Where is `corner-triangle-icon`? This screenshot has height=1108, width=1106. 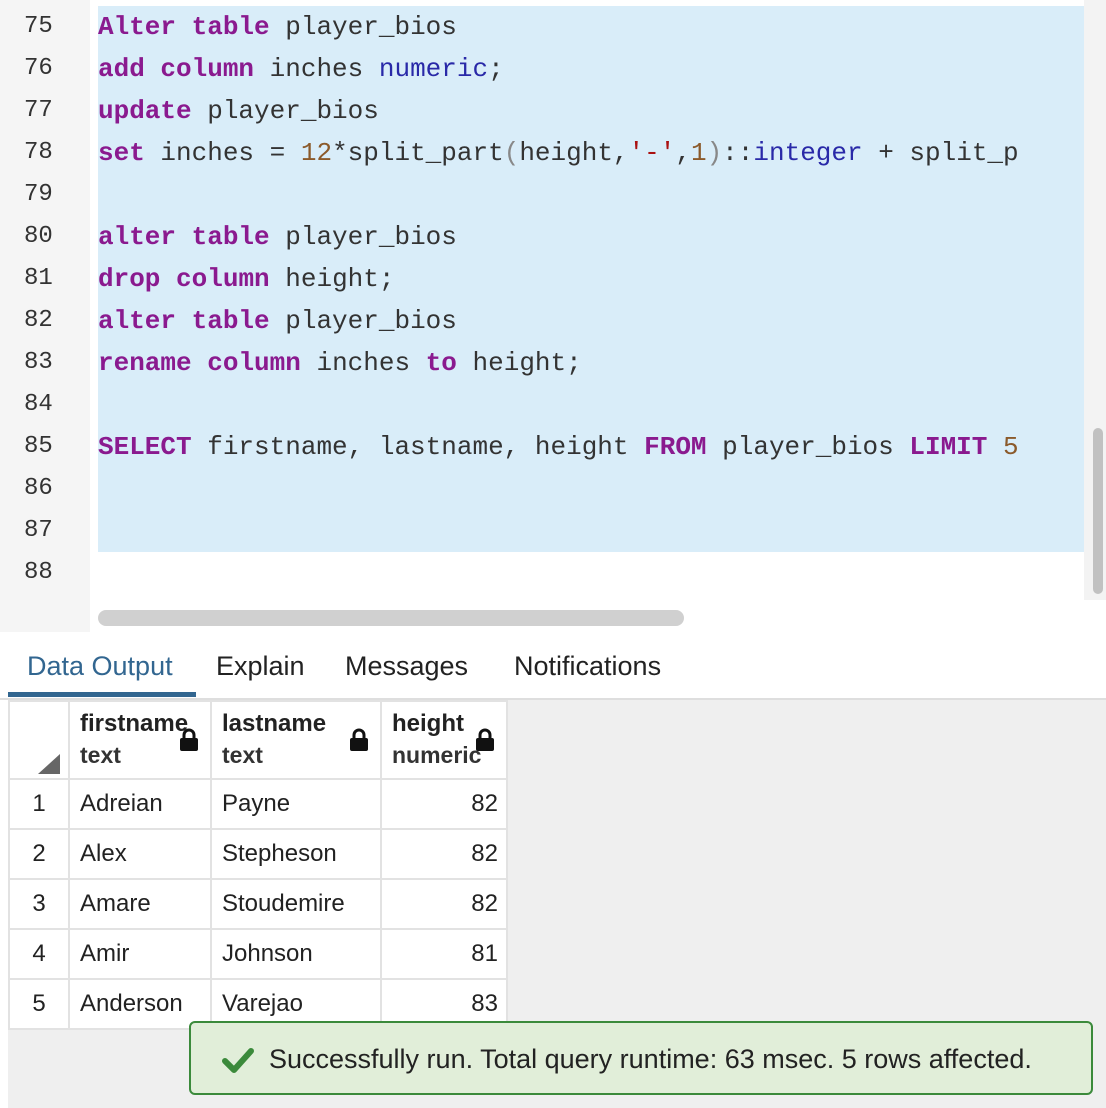 corner-triangle-icon is located at coordinates (49, 764).